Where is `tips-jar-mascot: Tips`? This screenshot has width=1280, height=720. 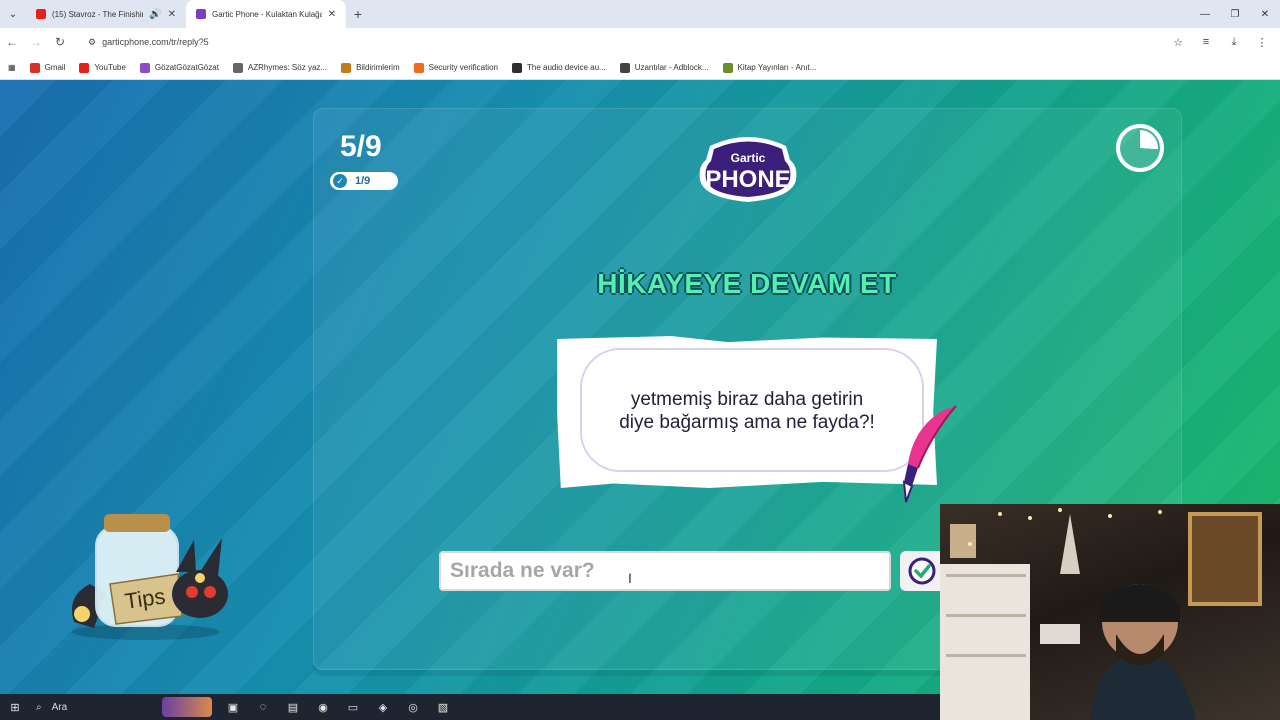 tips-jar-mascot: Tips is located at coordinates (150, 577).